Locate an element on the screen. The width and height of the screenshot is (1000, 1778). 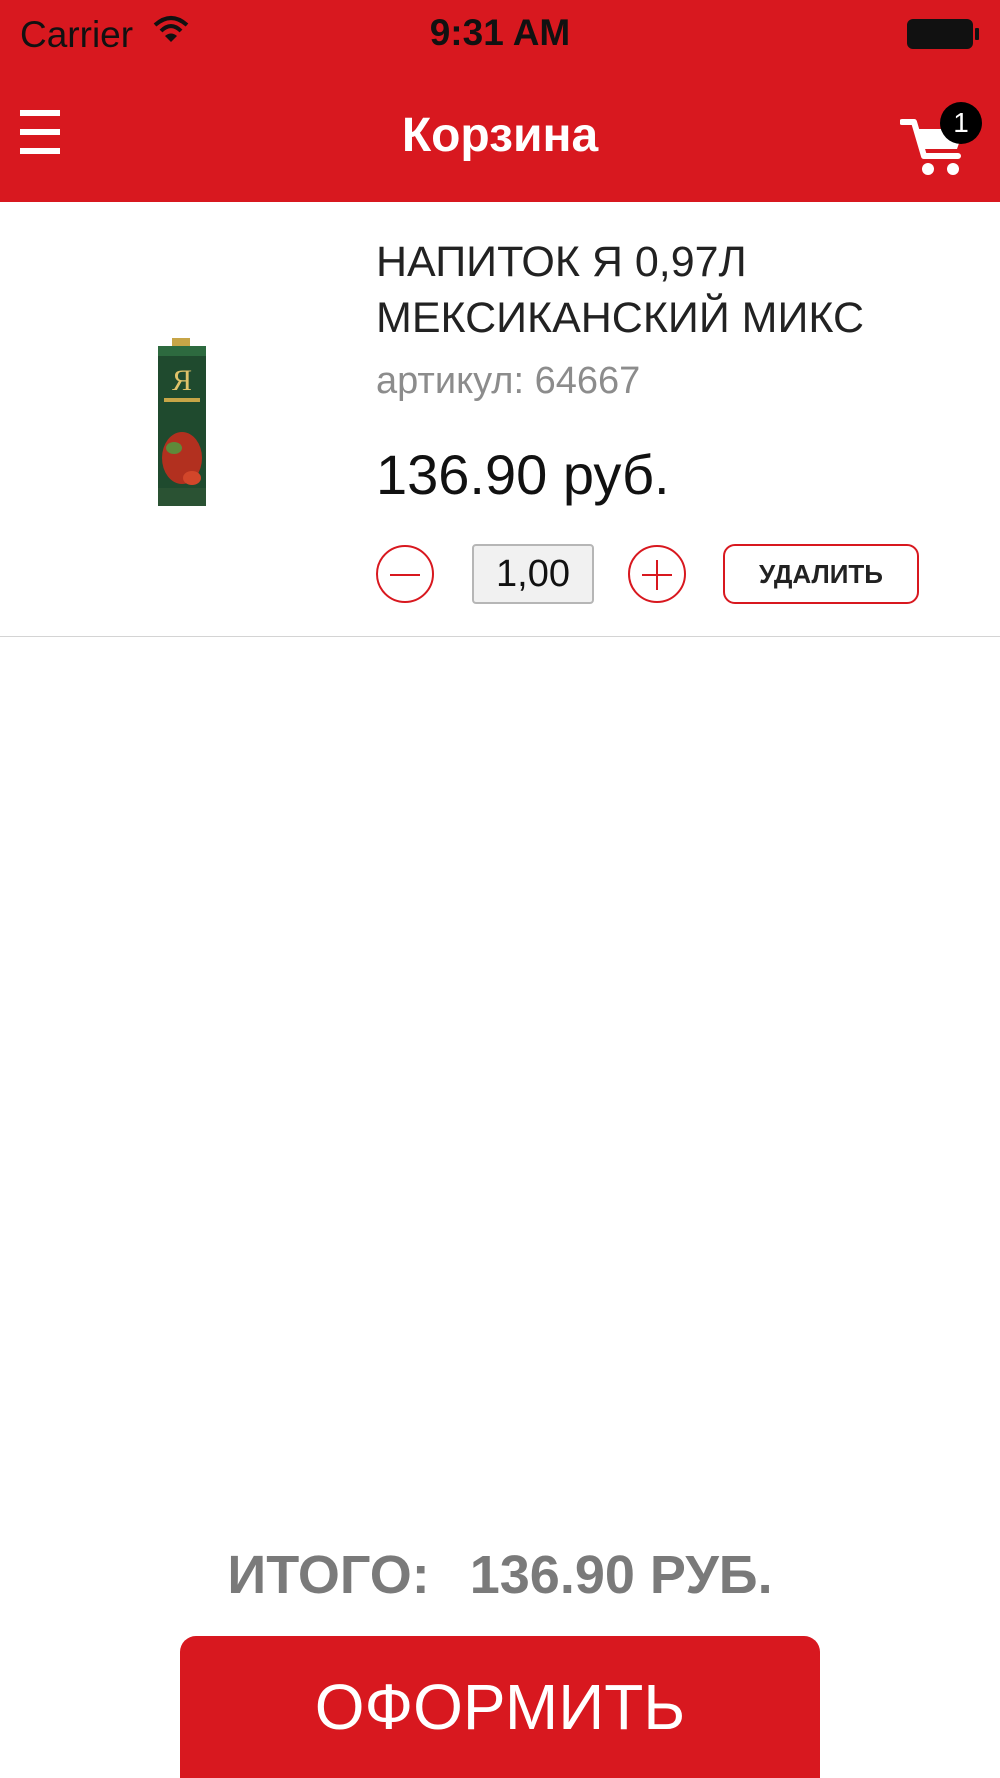
minus-icon is located at coordinates (405, 575).